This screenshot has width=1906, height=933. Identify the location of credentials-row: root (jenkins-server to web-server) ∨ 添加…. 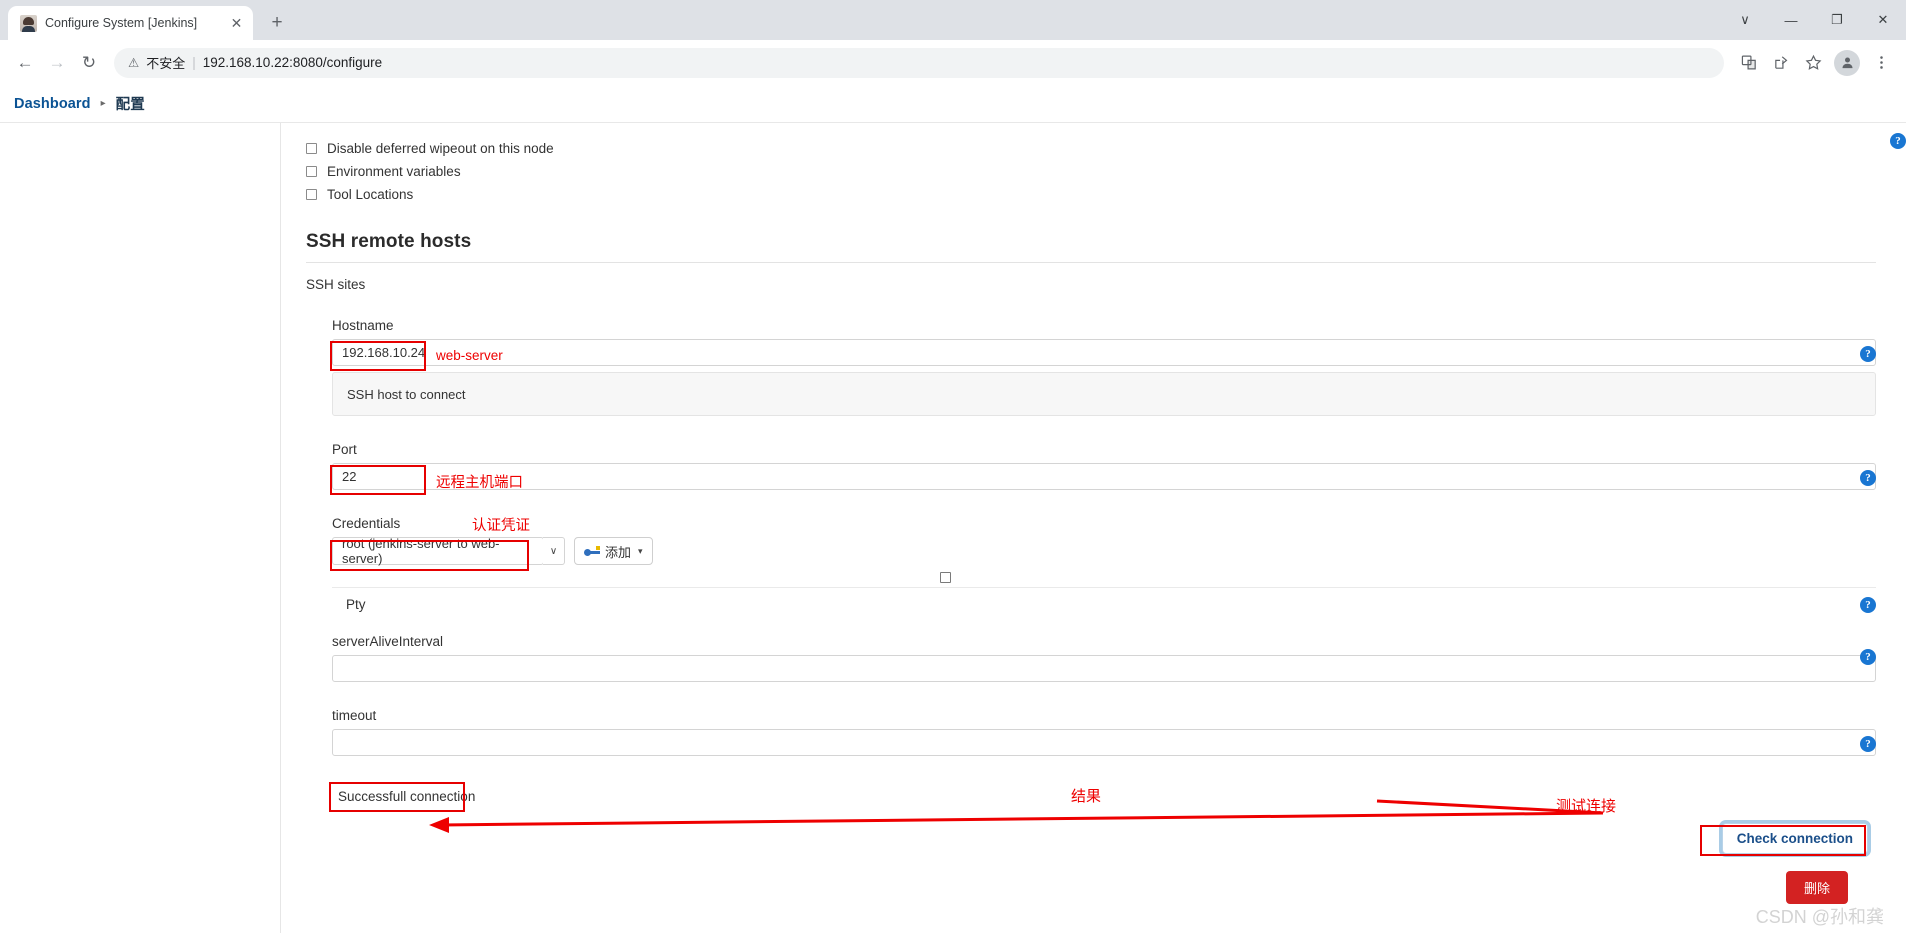
(1104, 551).